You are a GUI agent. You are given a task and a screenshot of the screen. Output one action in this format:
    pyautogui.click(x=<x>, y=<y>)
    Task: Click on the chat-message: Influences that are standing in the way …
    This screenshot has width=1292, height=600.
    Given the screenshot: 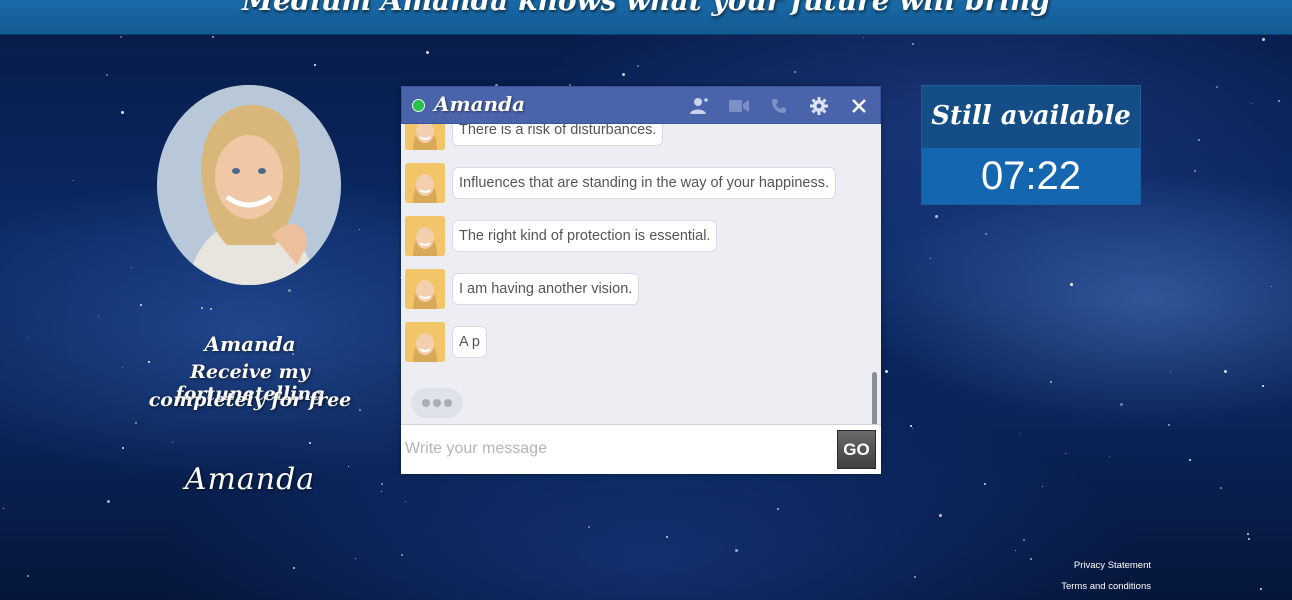 What is the action you would take?
    pyautogui.click(x=620, y=183)
    